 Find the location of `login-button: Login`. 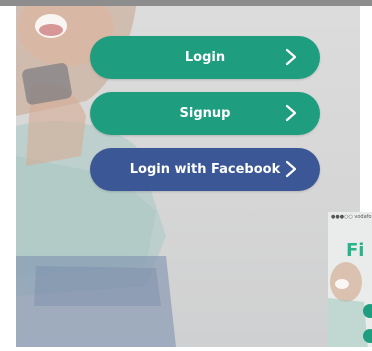

login-button: Login is located at coordinates (205, 57).